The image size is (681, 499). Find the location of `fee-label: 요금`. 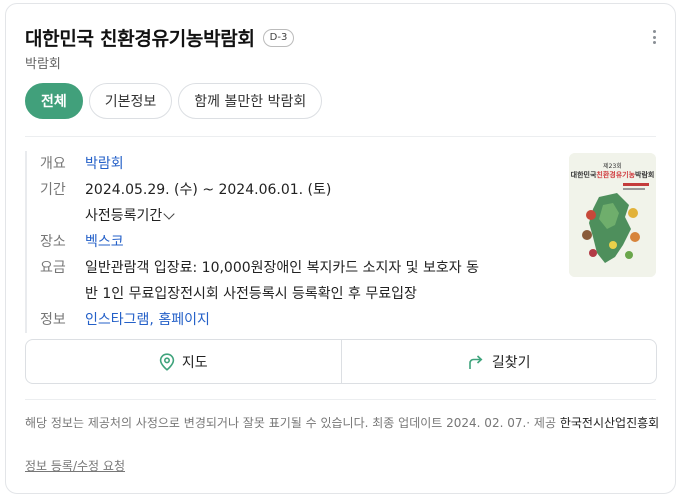

fee-label: 요금 is located at coordinates (53, 268).